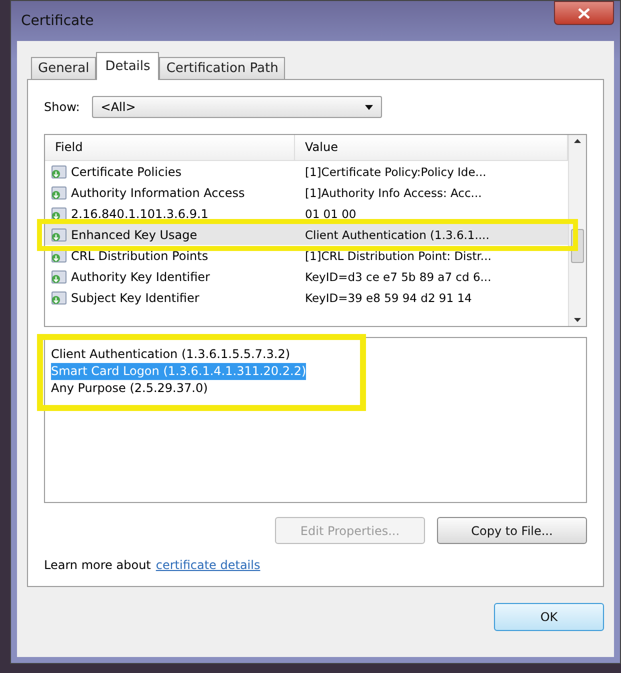  Describe the element at coordinates (63, 68) in the screenshot. I see `tab: General` at that location.